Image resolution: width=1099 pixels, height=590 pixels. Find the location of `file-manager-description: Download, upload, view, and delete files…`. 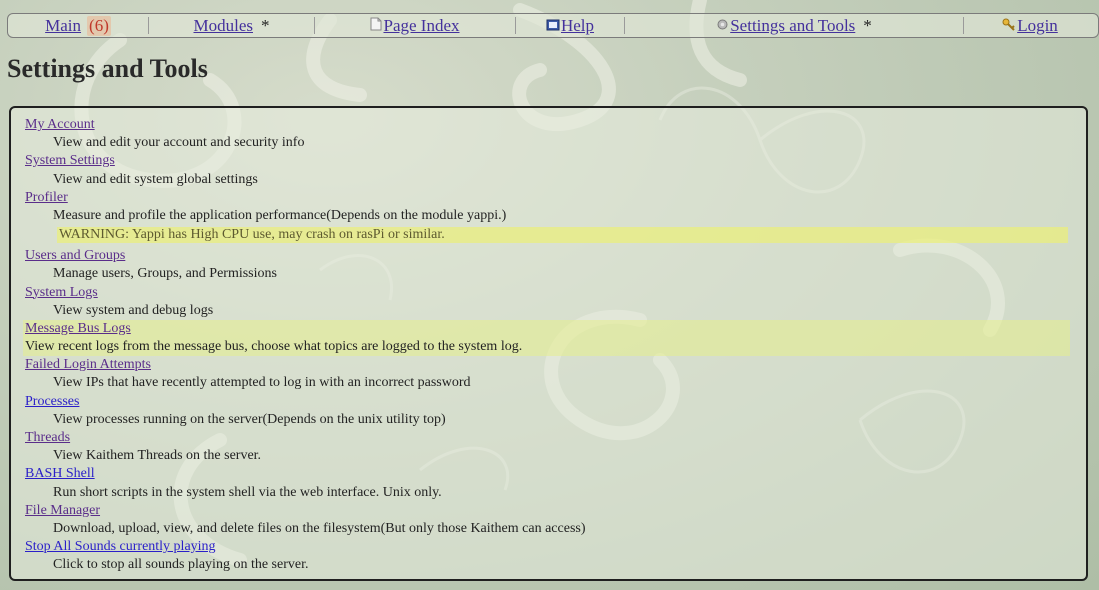

file-manager-description: Download, upload, view, and delete files… is located at coordinates (319, 528).